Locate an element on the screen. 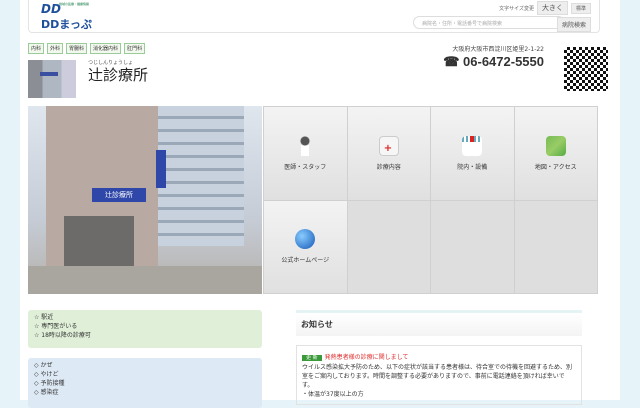 This screenshot has height=408, width=640. clinic-sign: 辻診療所 is located at coordinates (119, 195).